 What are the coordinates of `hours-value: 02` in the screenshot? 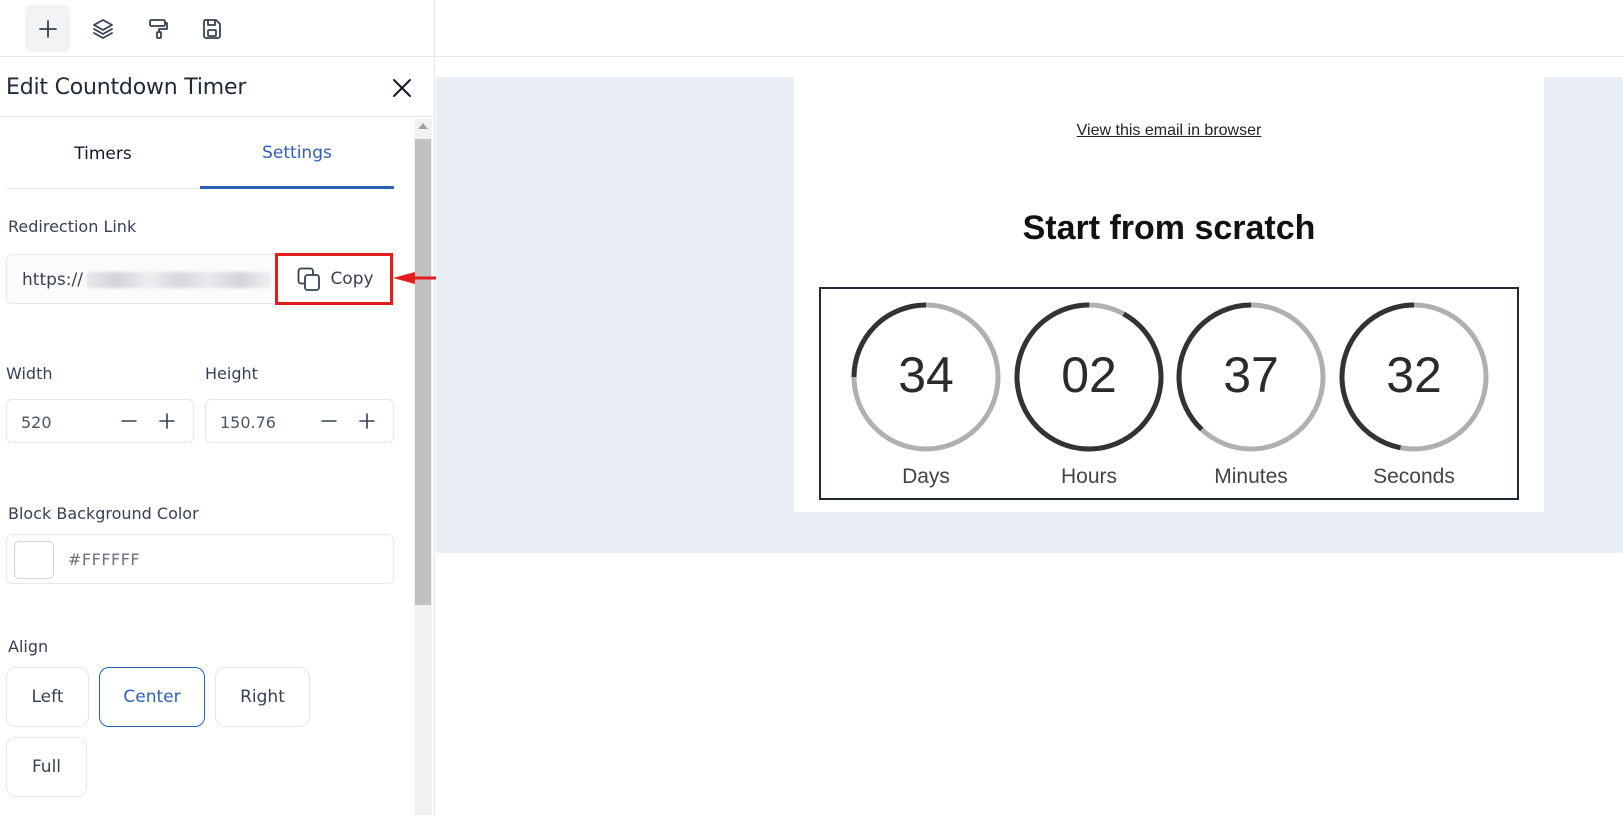 It's located at (1089, 375).